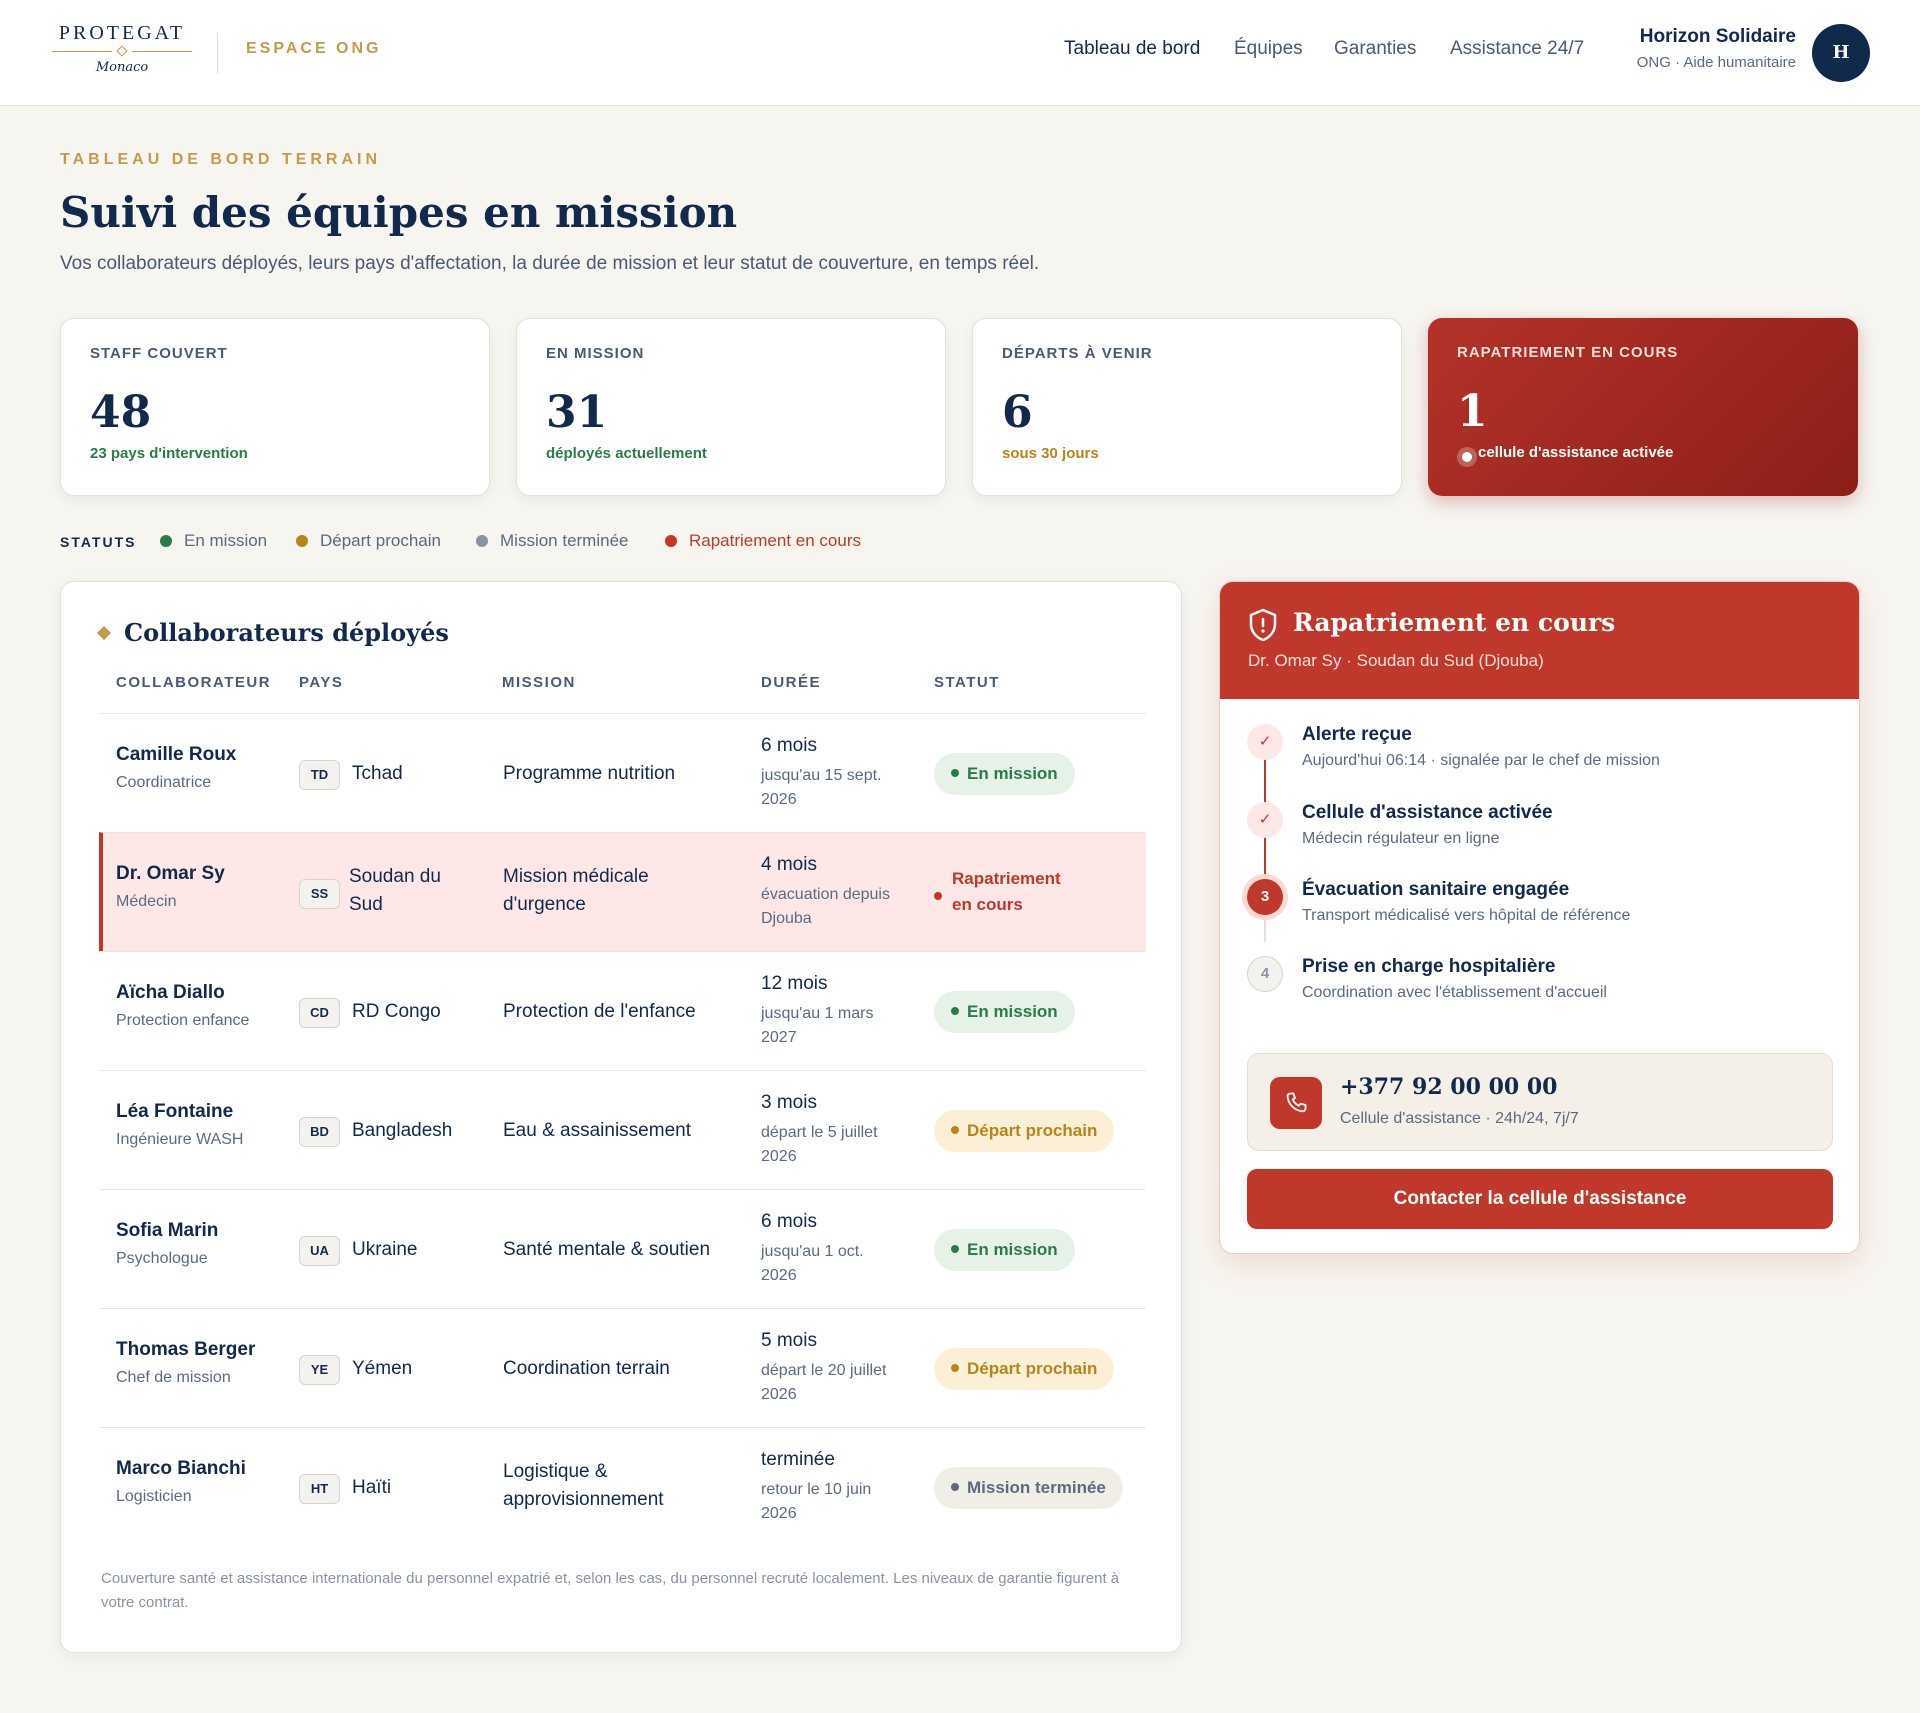 Image resolution: width=1920 pixels, height=1713 pixels. Describe the element at coordinates (564, 540) in the screenshot. I see `legend-label: Mission terminée` at that location.